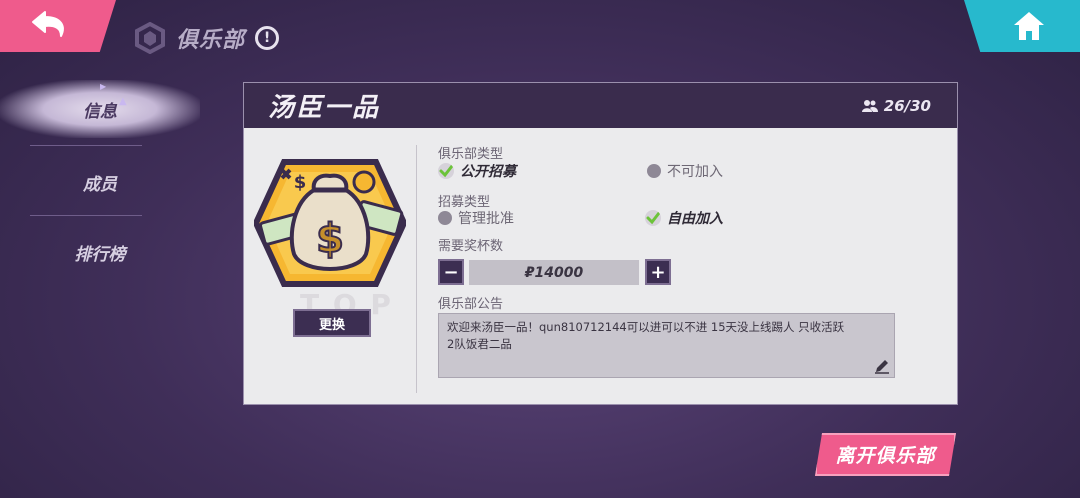  I want to click on option-label: 自由加入, so click(695, 219).